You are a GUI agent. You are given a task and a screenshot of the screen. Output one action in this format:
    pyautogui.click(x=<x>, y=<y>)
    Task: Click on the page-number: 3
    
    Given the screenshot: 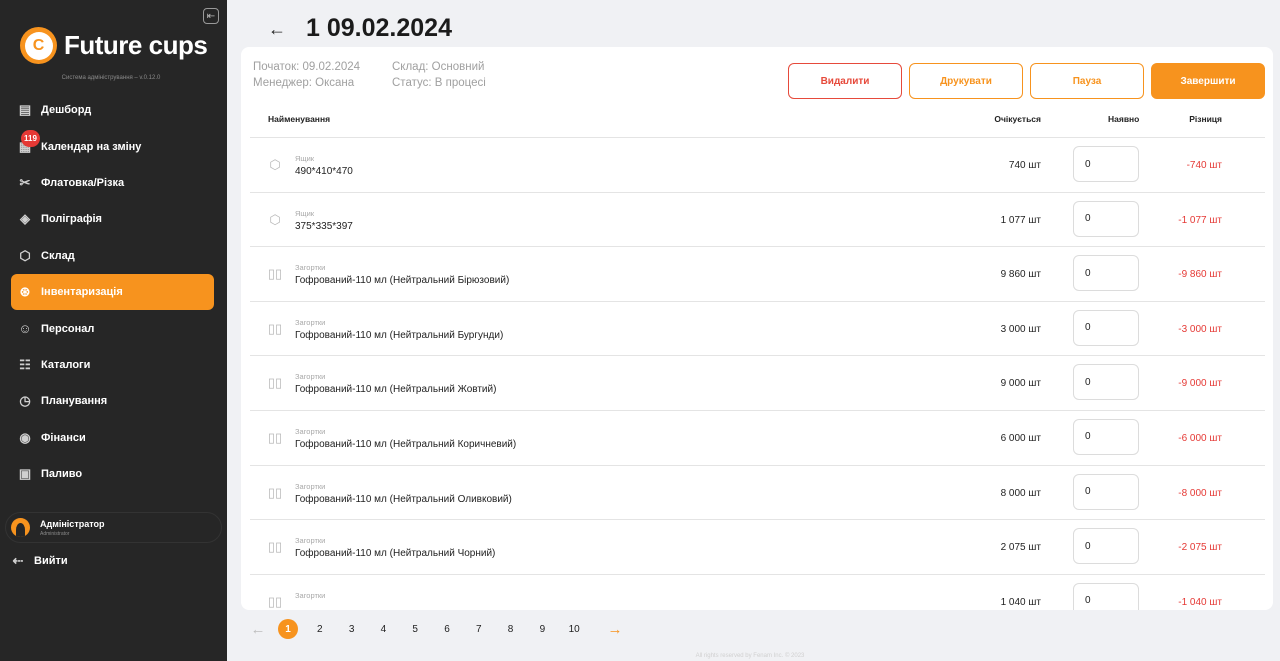 What is the action you would take?
    pyautogui.click(x=352, y=629)
    